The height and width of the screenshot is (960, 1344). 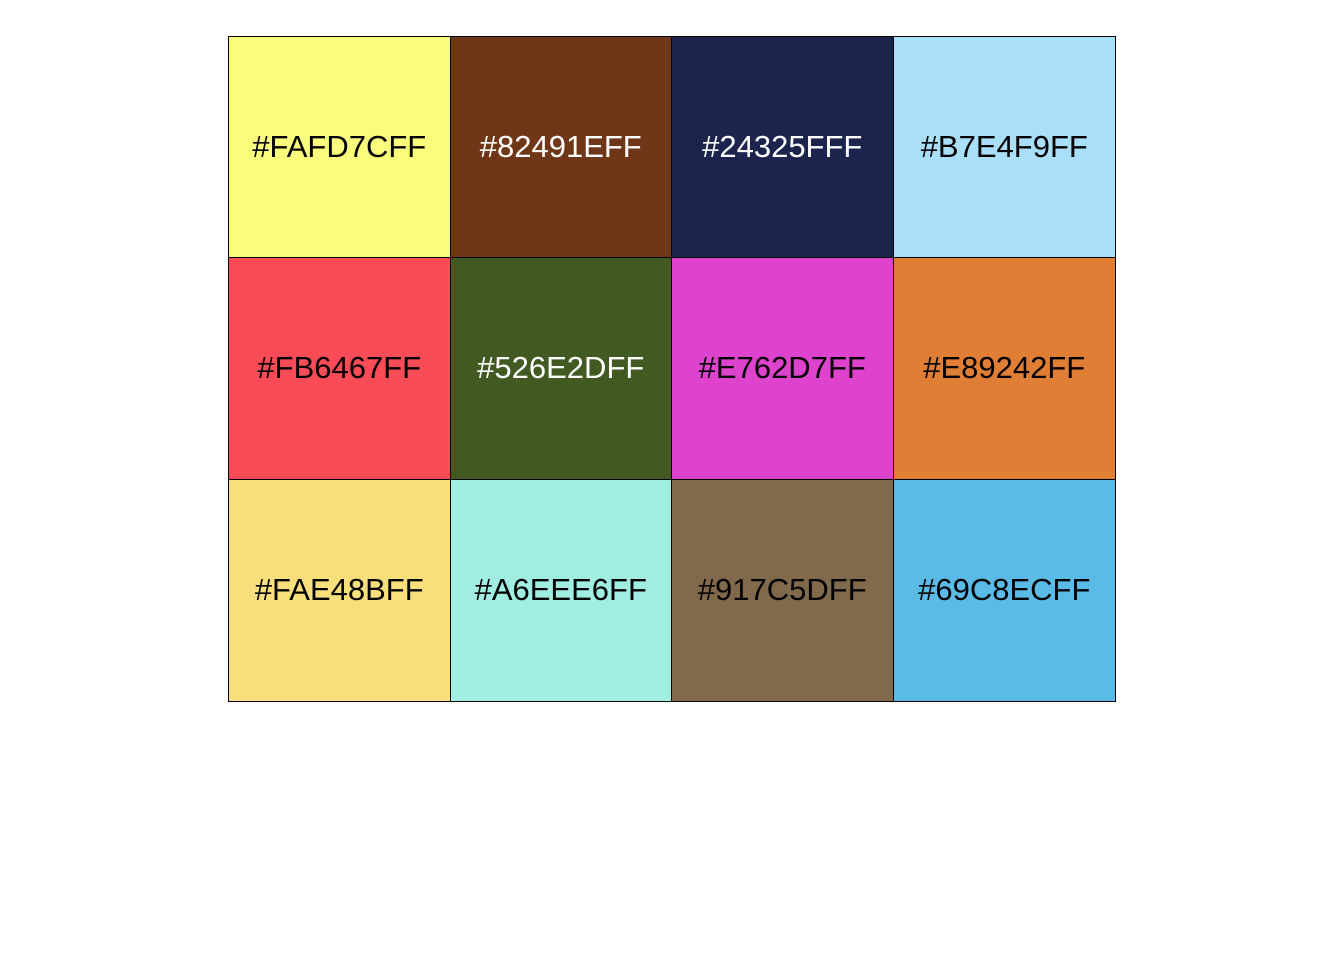 I want to click on swatch-hex-label: #917C5DFF, so click(x=782, y=590).